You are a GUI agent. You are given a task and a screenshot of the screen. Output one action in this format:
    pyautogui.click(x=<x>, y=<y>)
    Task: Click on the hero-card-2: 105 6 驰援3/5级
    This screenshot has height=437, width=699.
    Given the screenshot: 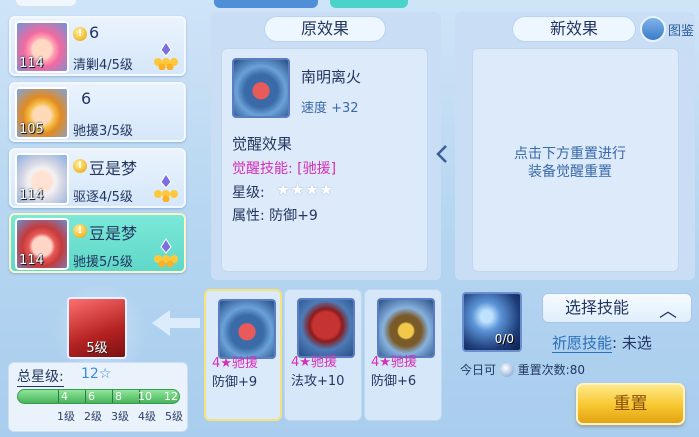 What is the action you would take?
    pyautogui.click(x=97, y=112)
    